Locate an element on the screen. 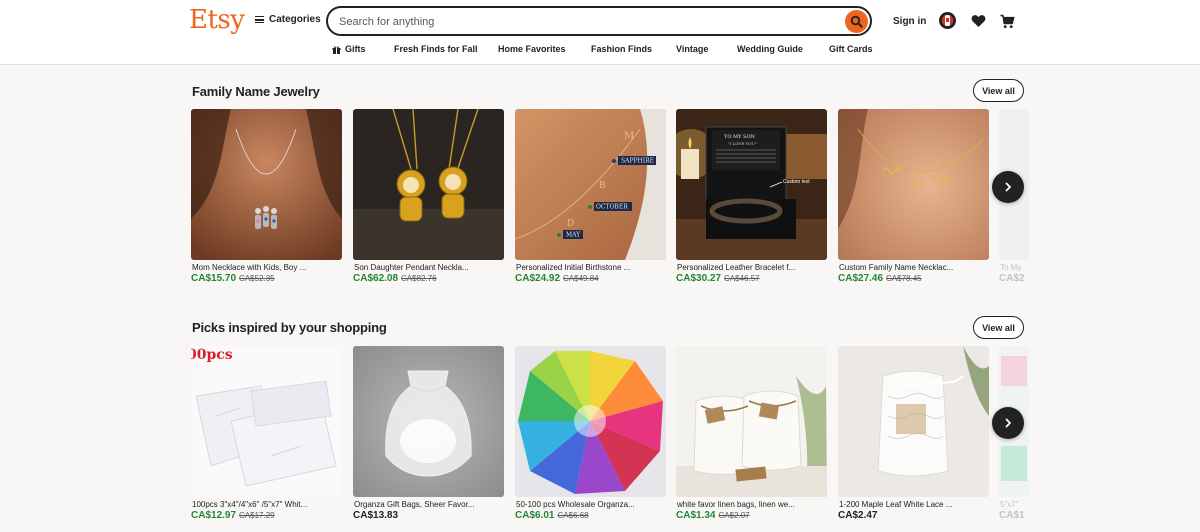 The height and width of the screenshot is (532, 1200). section-title-family-jewelry: Family Name Jewelry is located at coordinates (256, 91).